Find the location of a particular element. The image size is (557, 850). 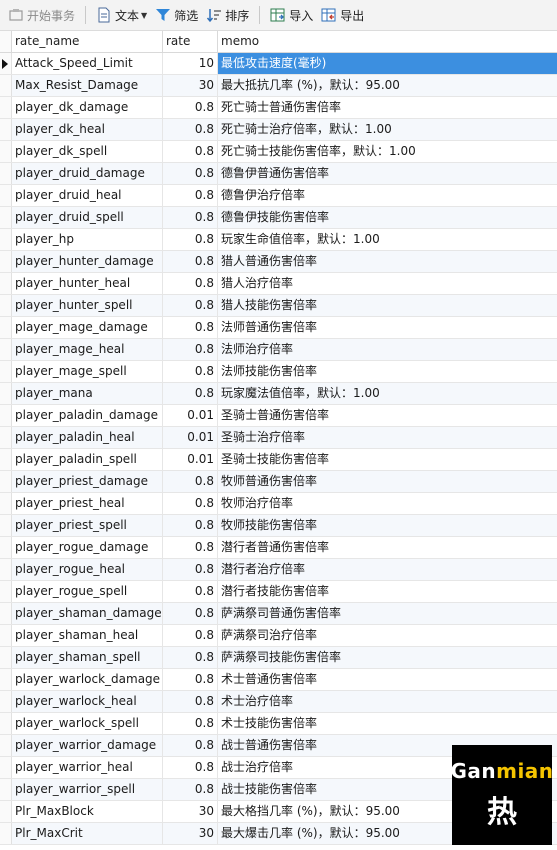

cell-memo: 术士治疗倍率 is located at coordinates (387, 701).